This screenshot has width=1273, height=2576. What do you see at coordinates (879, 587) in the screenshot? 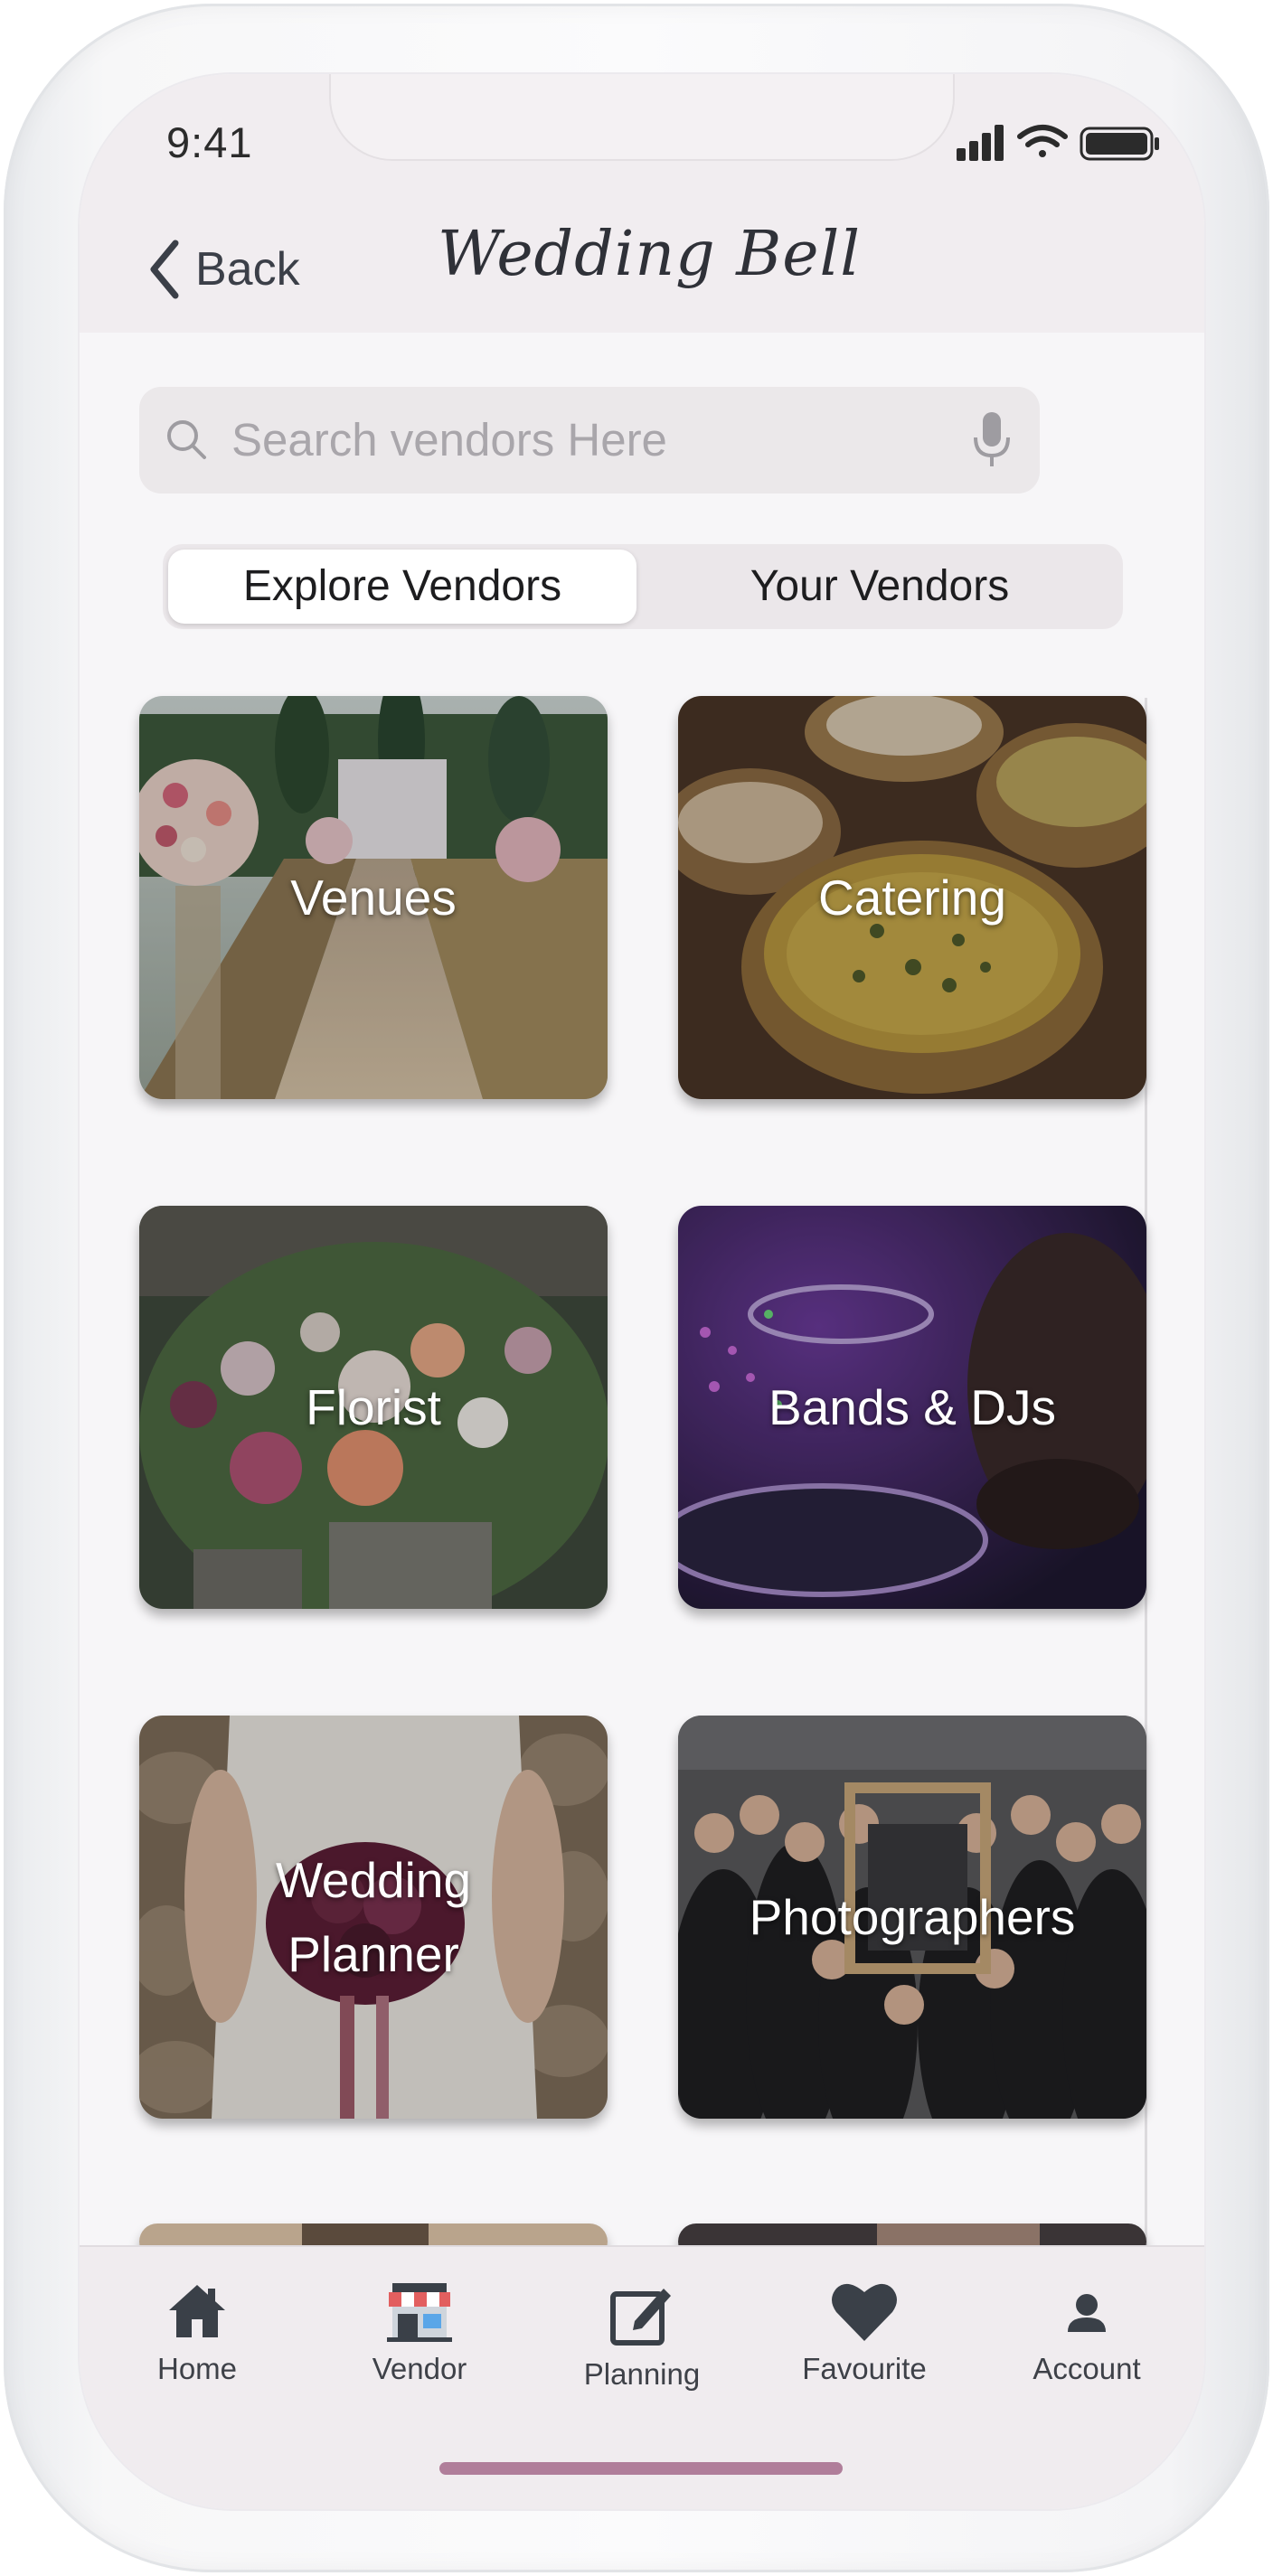
I see `tab-your-vendors: Your Vendors` at bounding box center [879, 587].